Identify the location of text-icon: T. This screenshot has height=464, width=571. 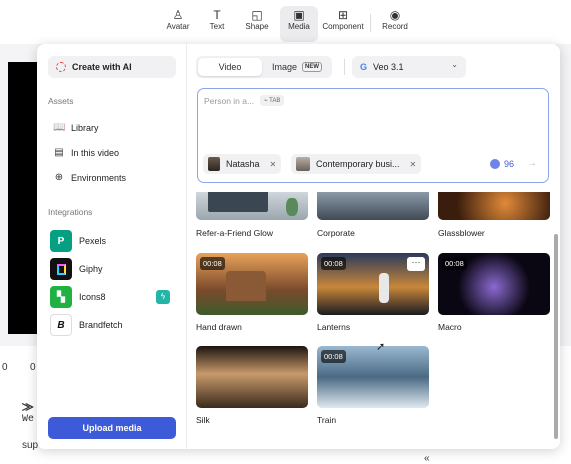
(217, 15).